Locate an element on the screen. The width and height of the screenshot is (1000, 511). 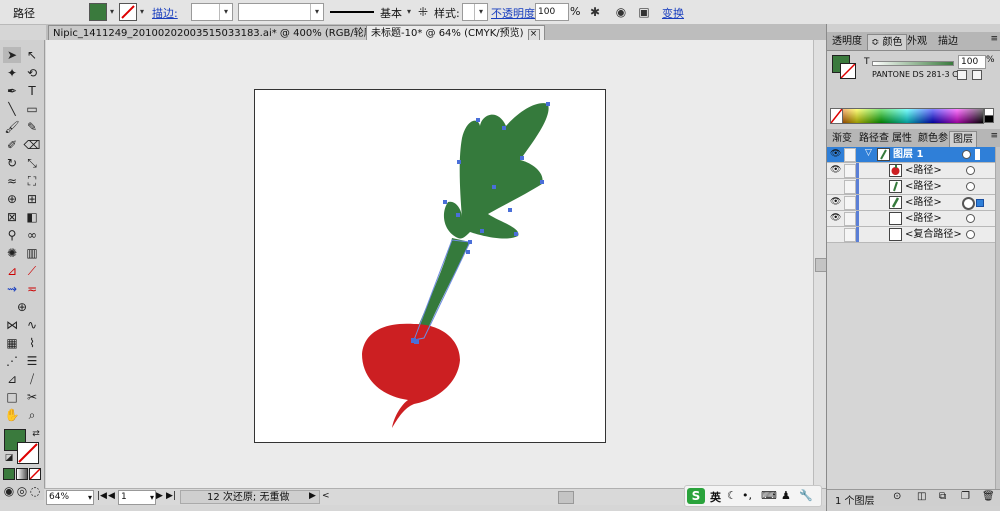
disclosure-triangle-icon: ▽ is located at coordinates (868, 153).